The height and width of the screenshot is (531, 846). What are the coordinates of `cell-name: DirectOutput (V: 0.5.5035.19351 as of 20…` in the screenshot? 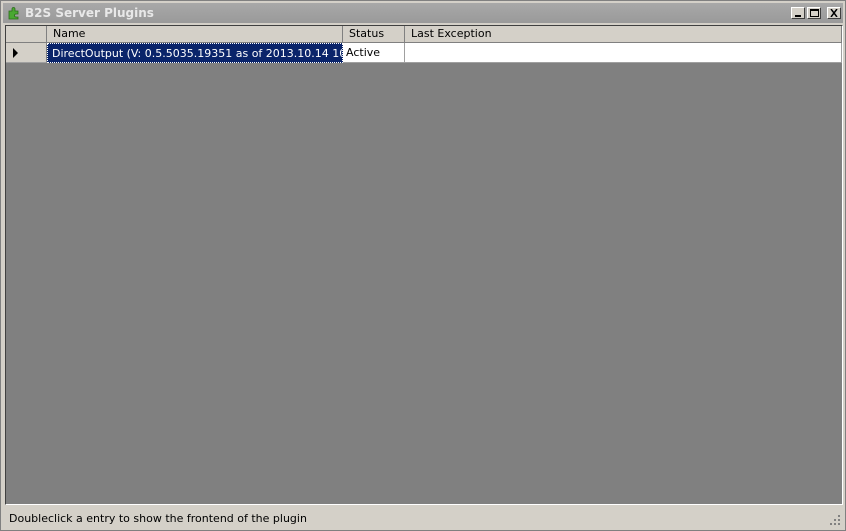 It's located at (195, 53).